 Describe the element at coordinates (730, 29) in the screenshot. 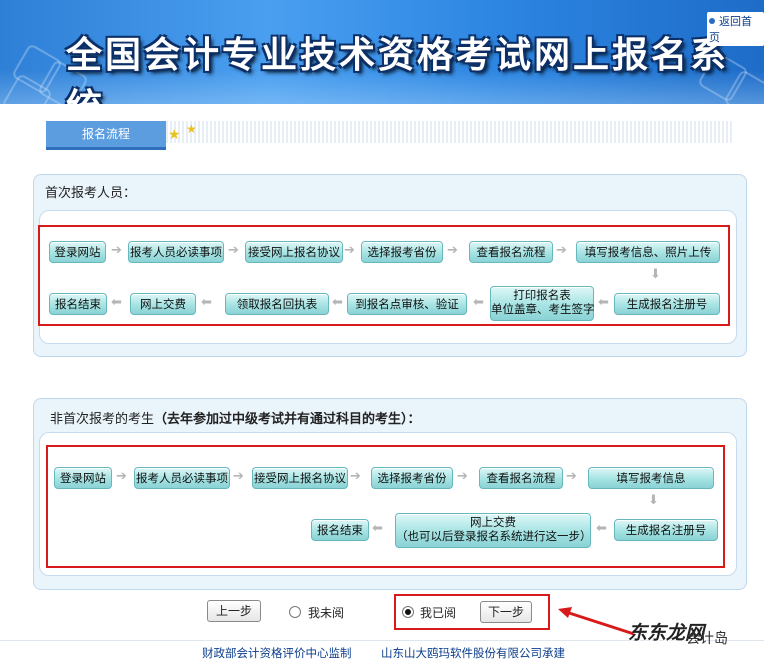

I see `back-home-label: 返回首页` at that location.